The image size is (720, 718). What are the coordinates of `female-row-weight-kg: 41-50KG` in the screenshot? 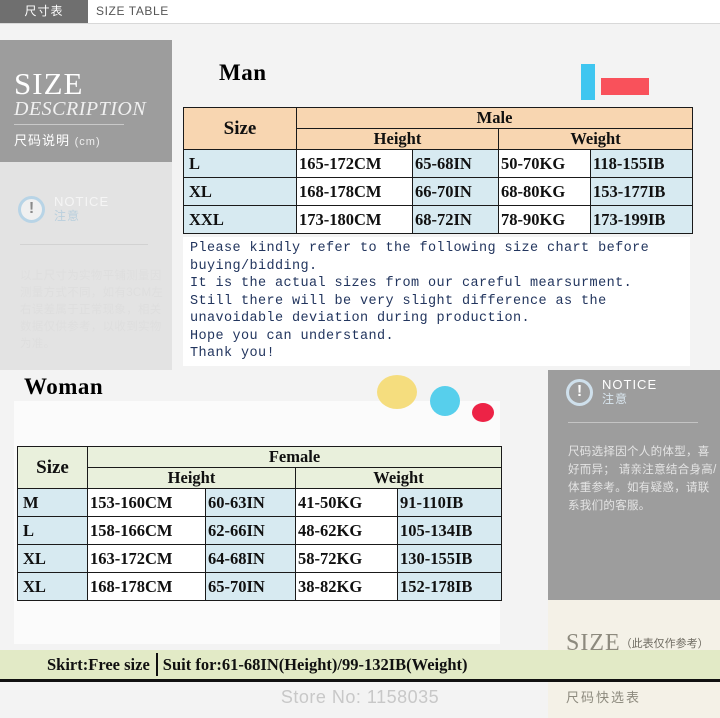 It's located at (346, 502).